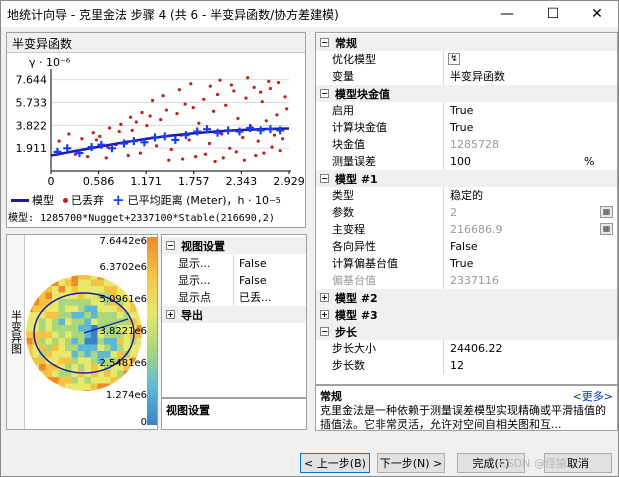  I want to click on property-row: 步长数 12, so click(466, 365).